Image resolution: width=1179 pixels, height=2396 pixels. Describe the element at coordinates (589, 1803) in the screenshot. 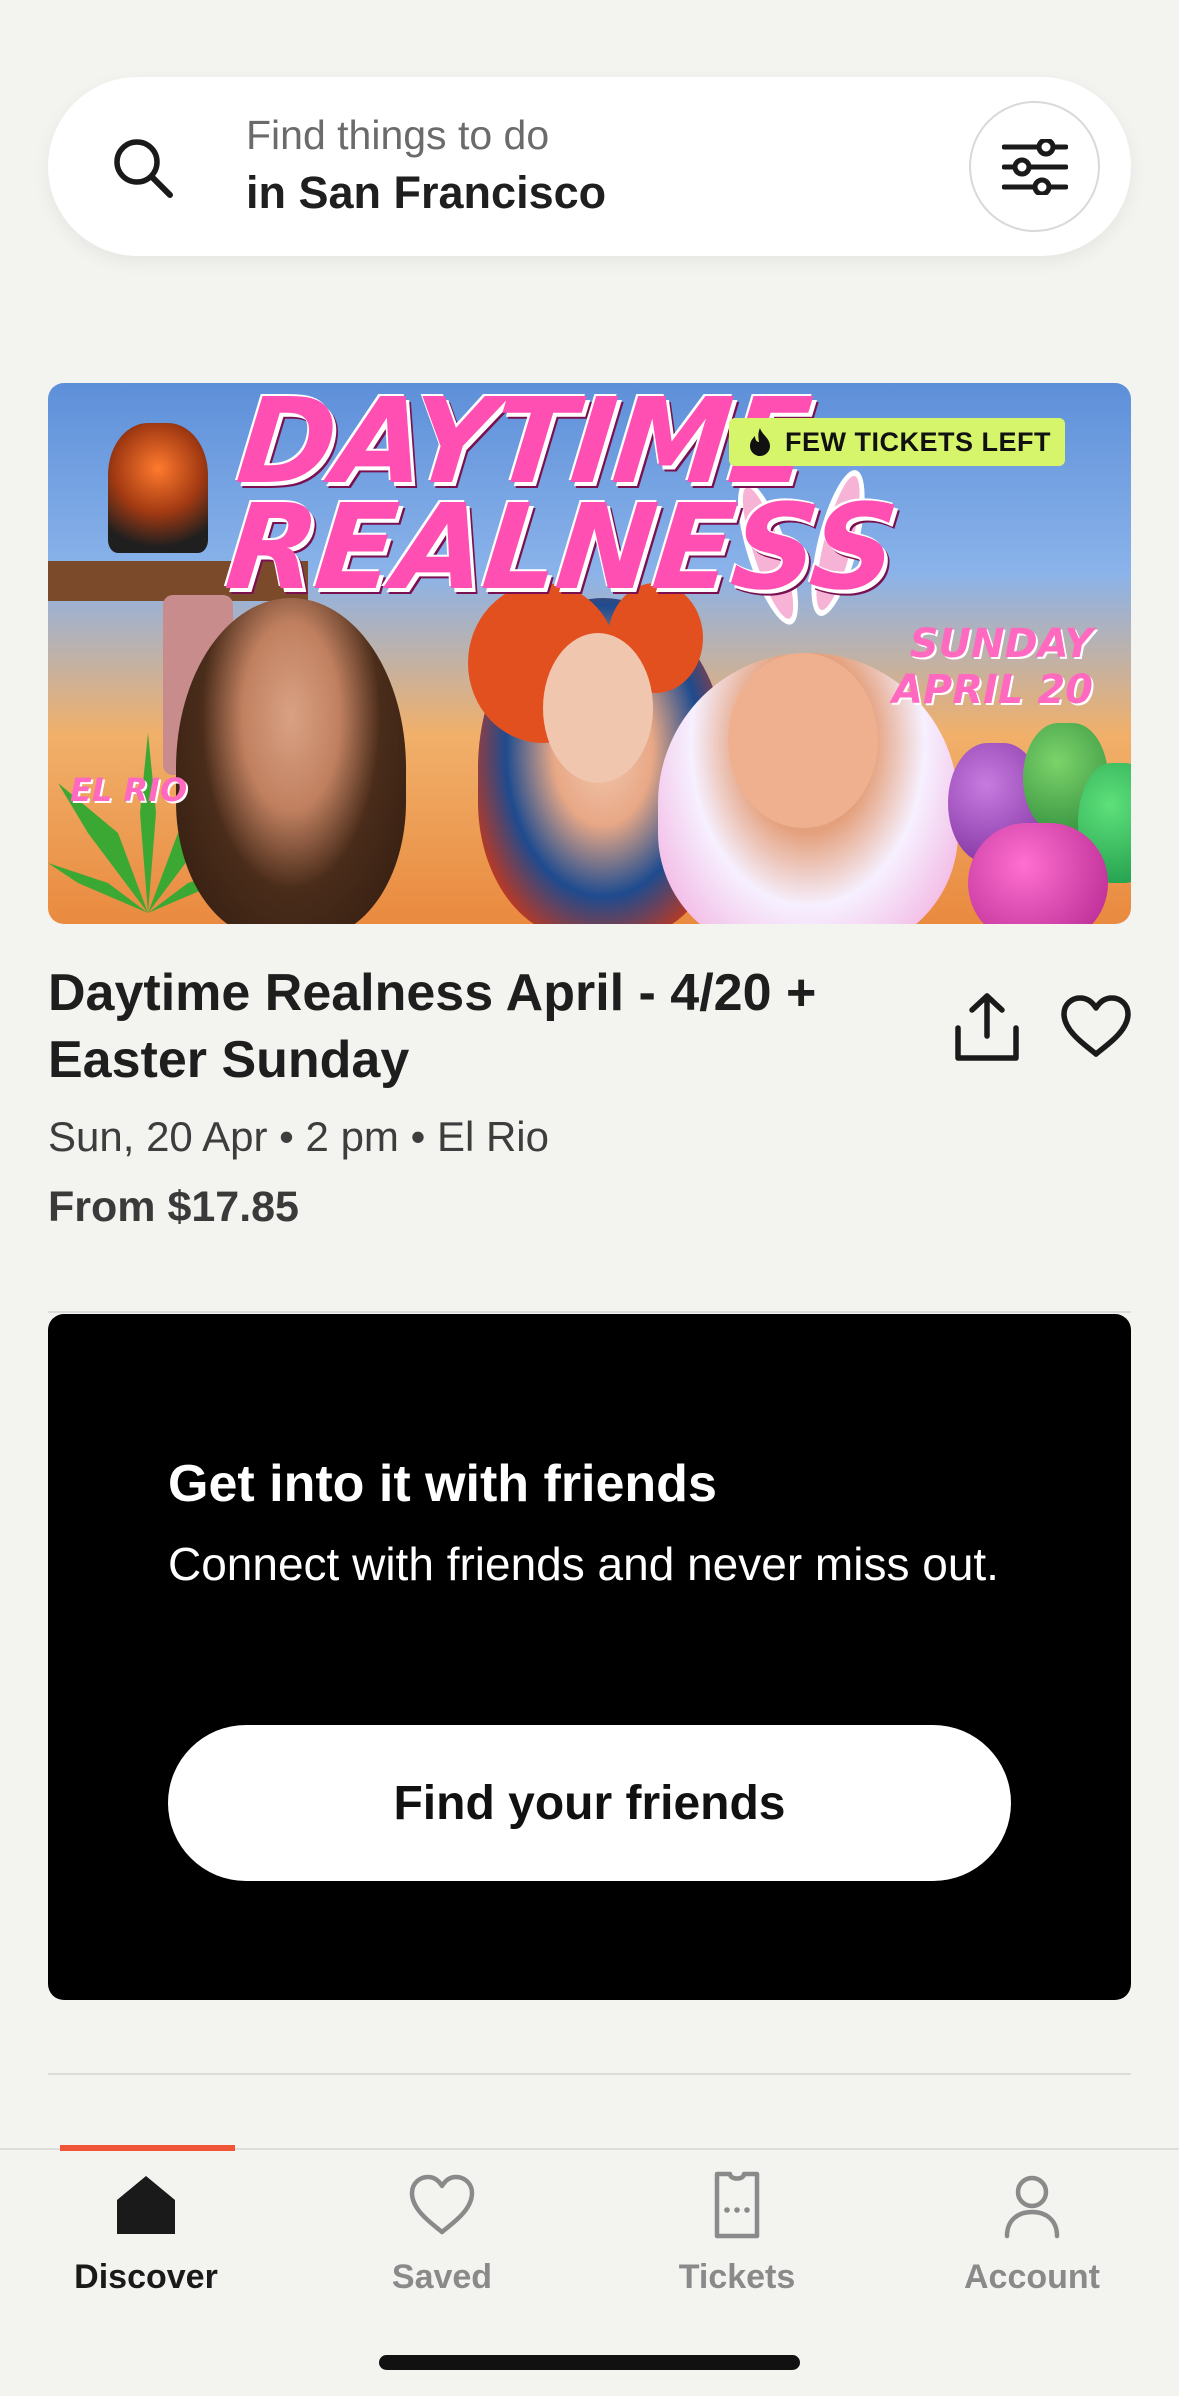

I see `find-friends-button: Find your friends` at that location.